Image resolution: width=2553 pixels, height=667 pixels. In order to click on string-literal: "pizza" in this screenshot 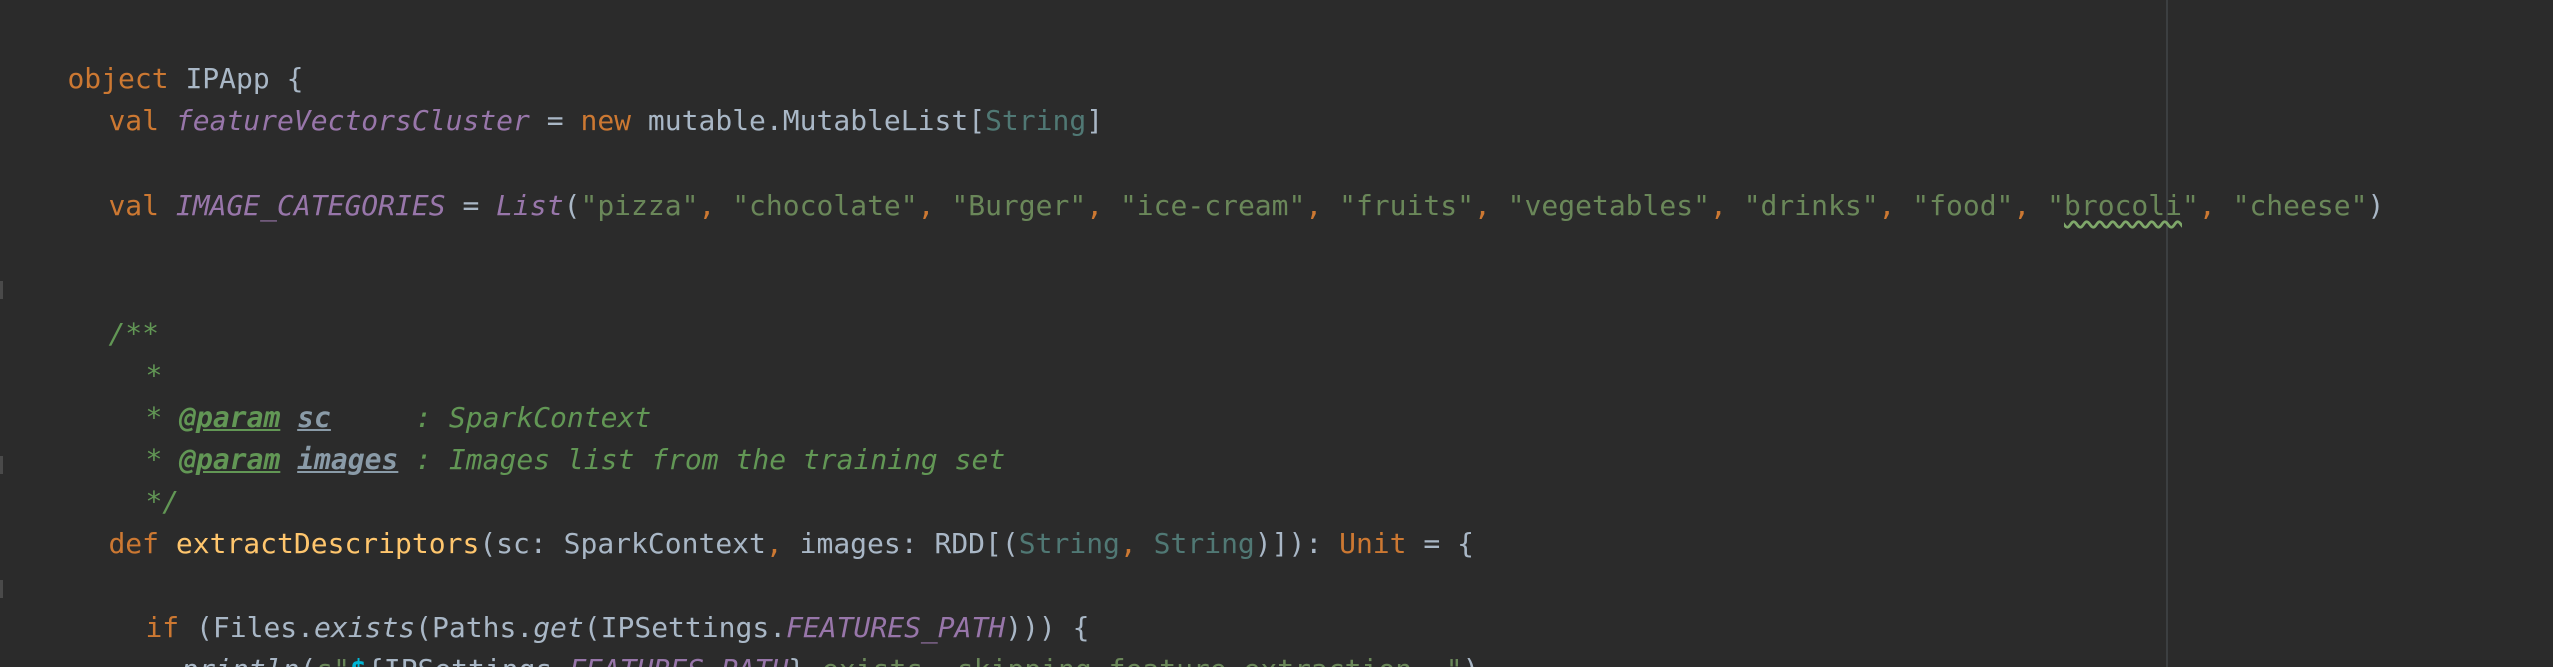, I will do `click(639, 205)`.